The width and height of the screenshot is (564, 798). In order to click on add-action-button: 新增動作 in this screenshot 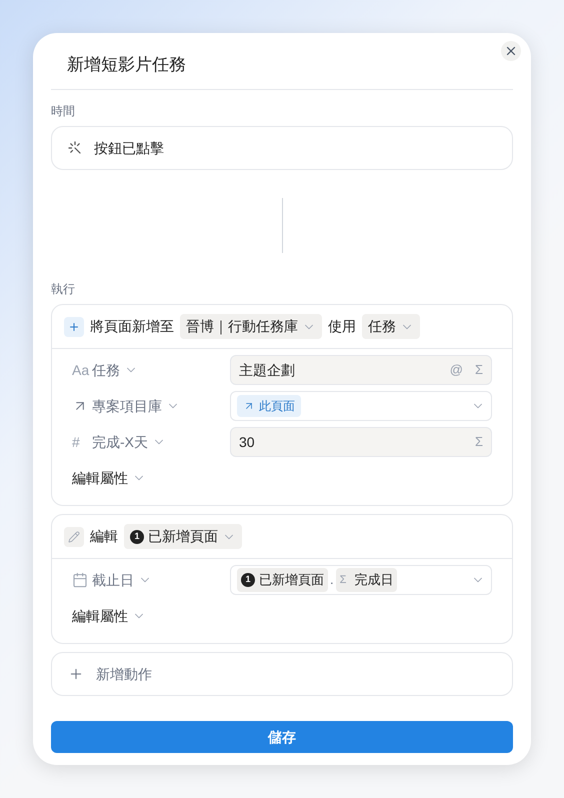, I will do `click(282, 674)`.